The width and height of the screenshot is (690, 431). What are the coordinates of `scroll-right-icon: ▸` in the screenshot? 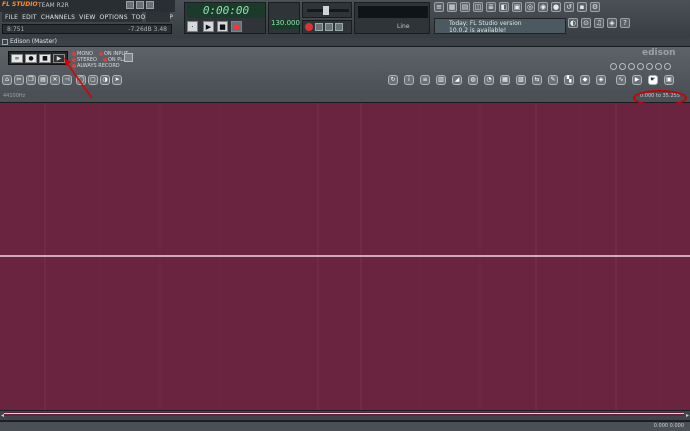 It's located at (687, 415).